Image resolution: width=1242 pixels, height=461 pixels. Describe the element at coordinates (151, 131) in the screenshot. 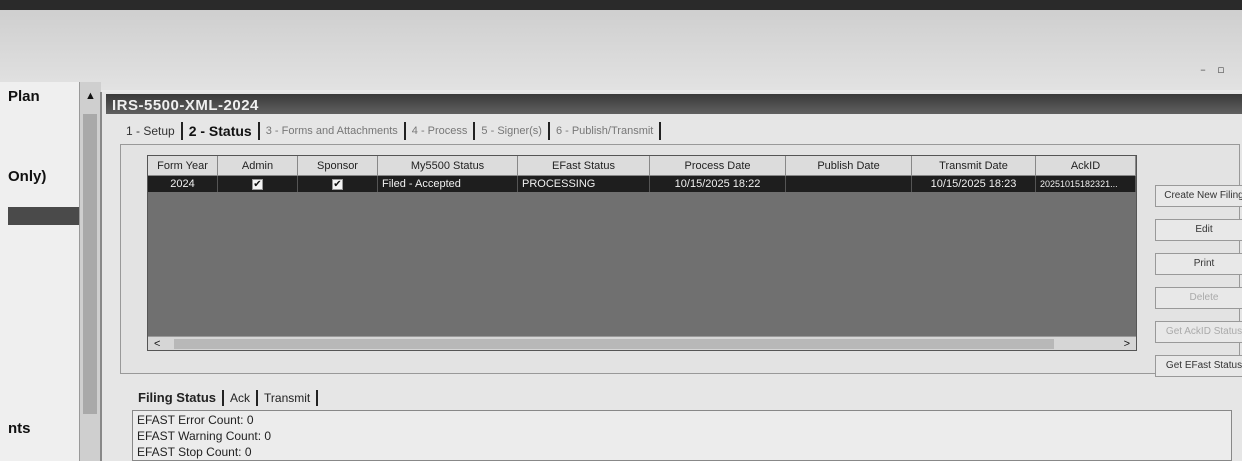

I see `tab-setup: 1 - Setup` at that location.